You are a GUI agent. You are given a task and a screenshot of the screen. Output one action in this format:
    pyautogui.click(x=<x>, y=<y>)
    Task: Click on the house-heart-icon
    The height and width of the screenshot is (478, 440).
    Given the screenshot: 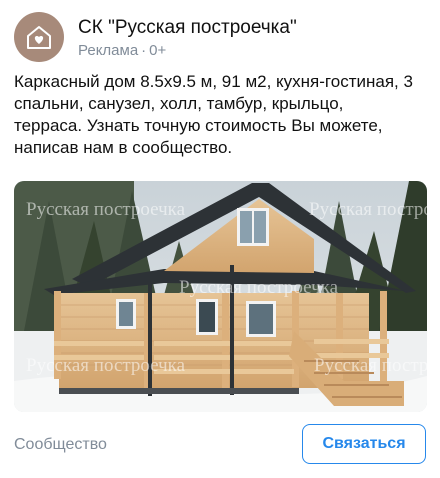 What is the action you would take?
    pyautogui.click(x=39, y=37)
    